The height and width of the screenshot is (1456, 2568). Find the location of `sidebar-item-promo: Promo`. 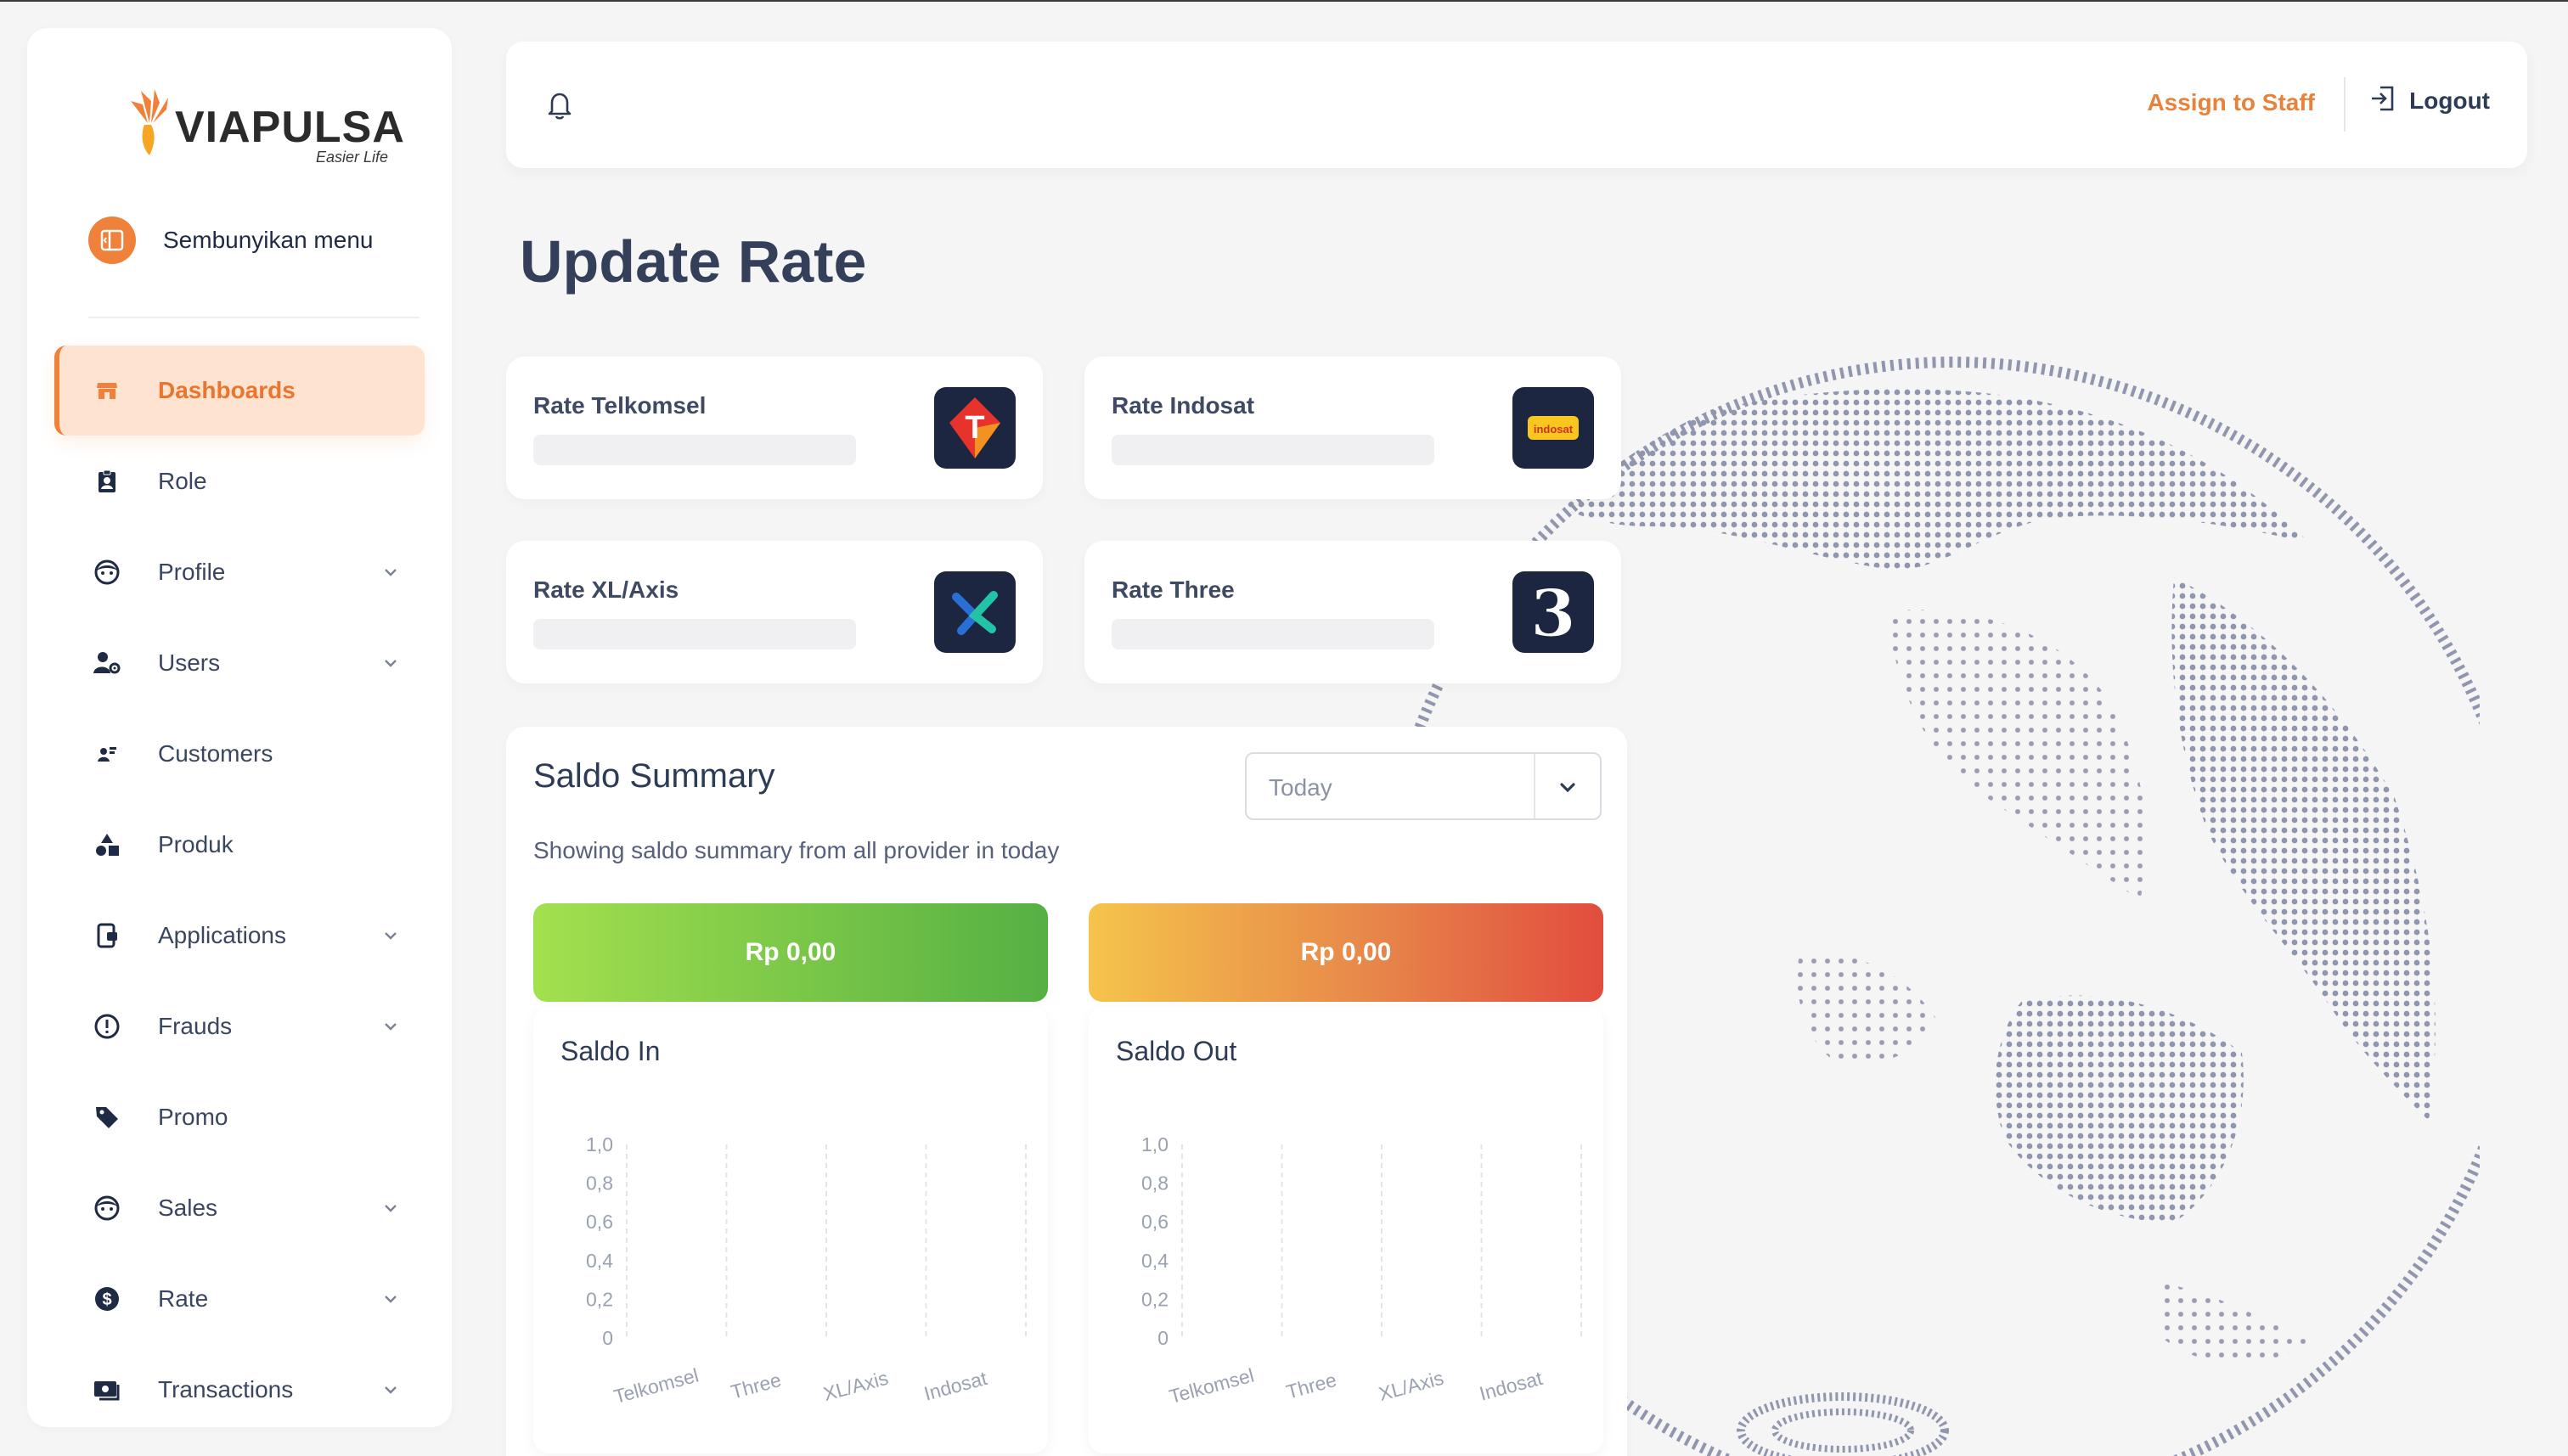

sidebar-item-promo: Promo is located at coordinates (239, 1116).